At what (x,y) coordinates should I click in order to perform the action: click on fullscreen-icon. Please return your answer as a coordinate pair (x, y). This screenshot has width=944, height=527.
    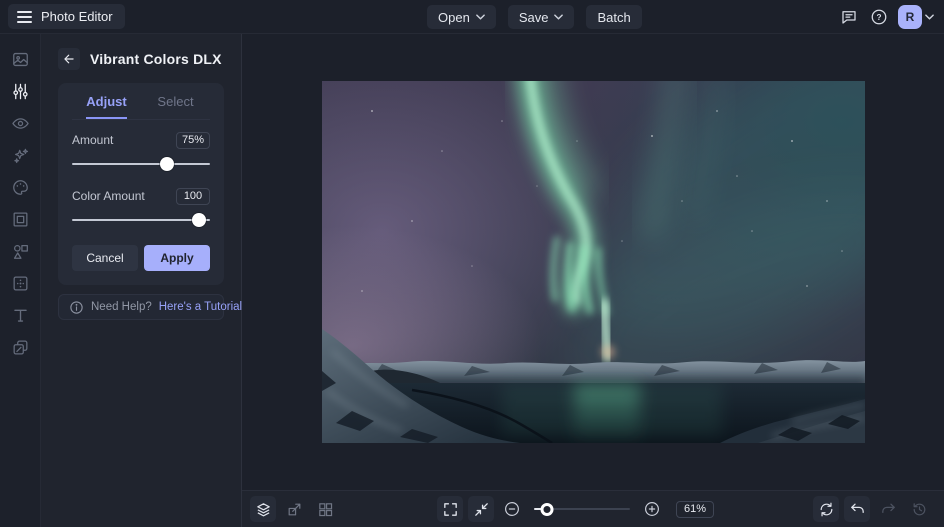
    Looking at the image, I should click on (450, 509).